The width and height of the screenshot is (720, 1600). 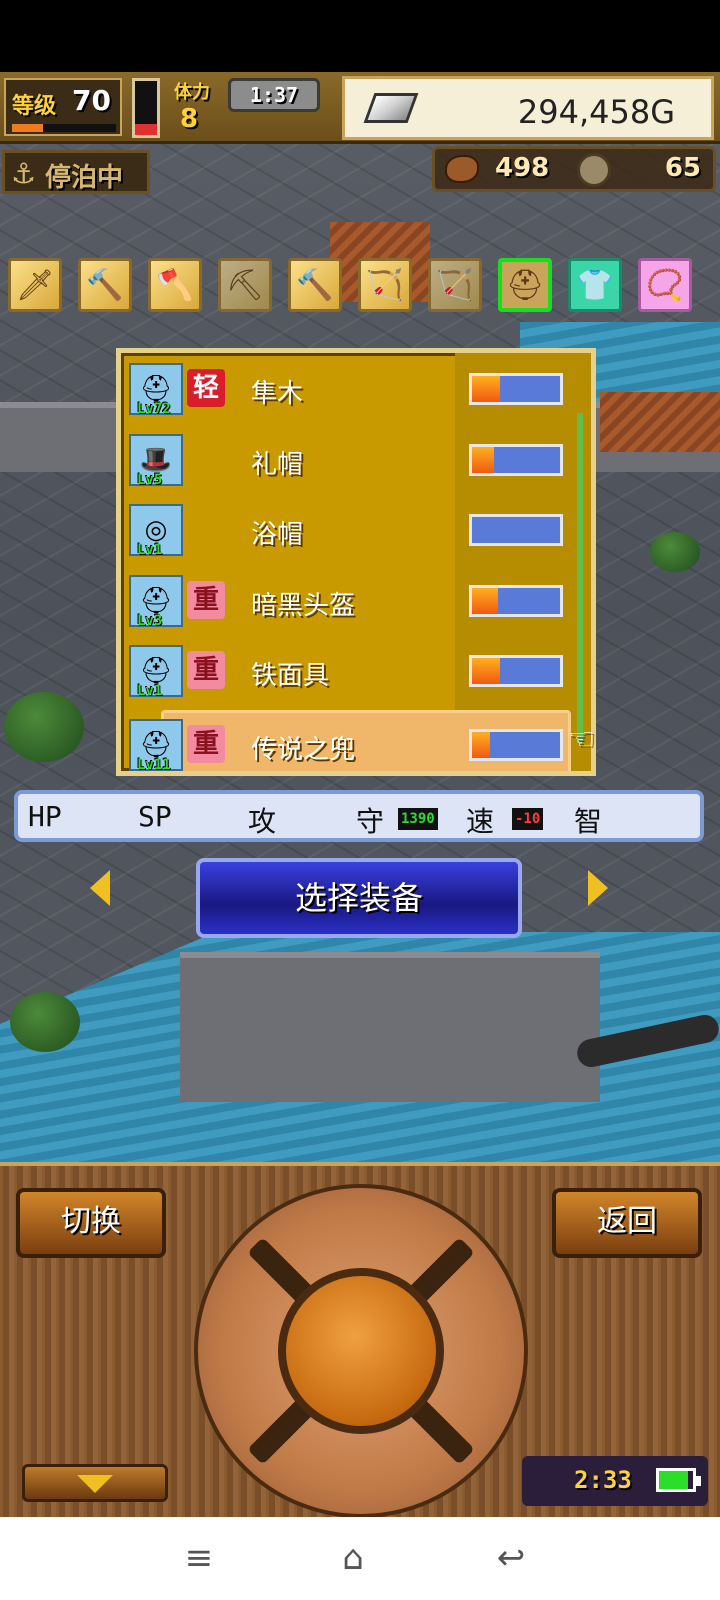 I want to click on menu-down-button, so click(x=95, y=1483).